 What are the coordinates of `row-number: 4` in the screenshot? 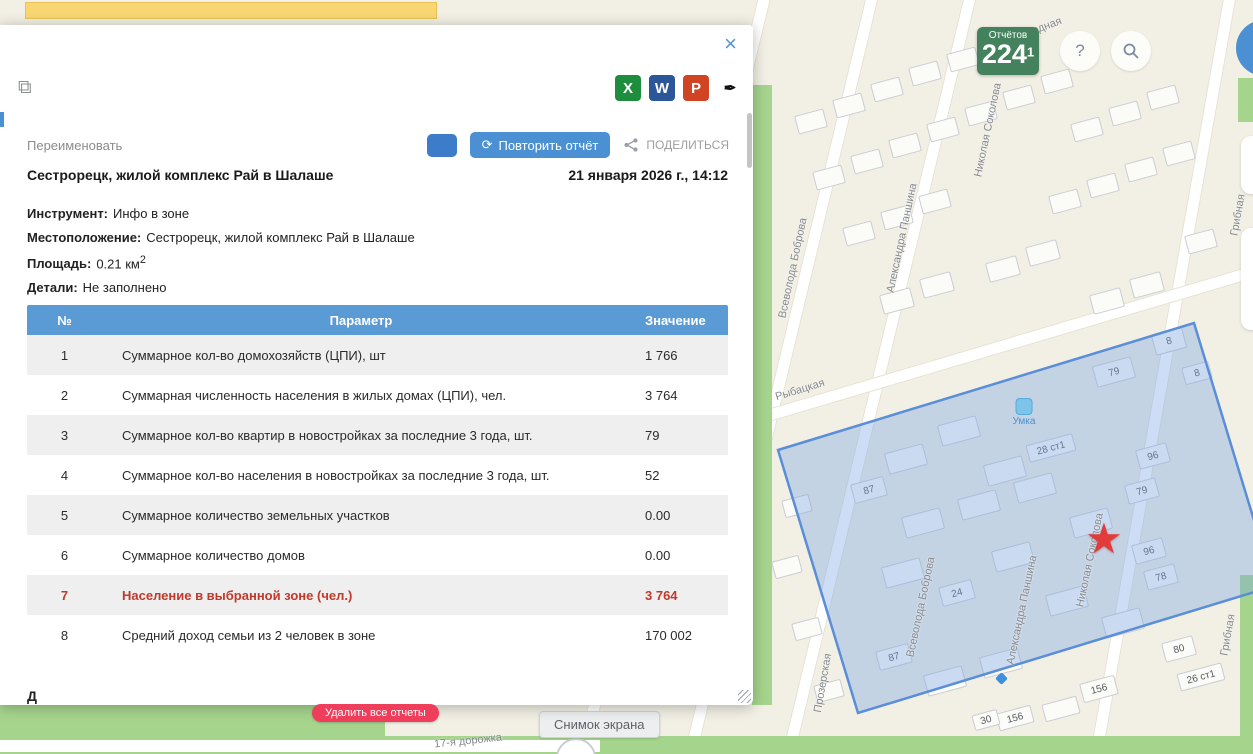 It's located at (64, 475).